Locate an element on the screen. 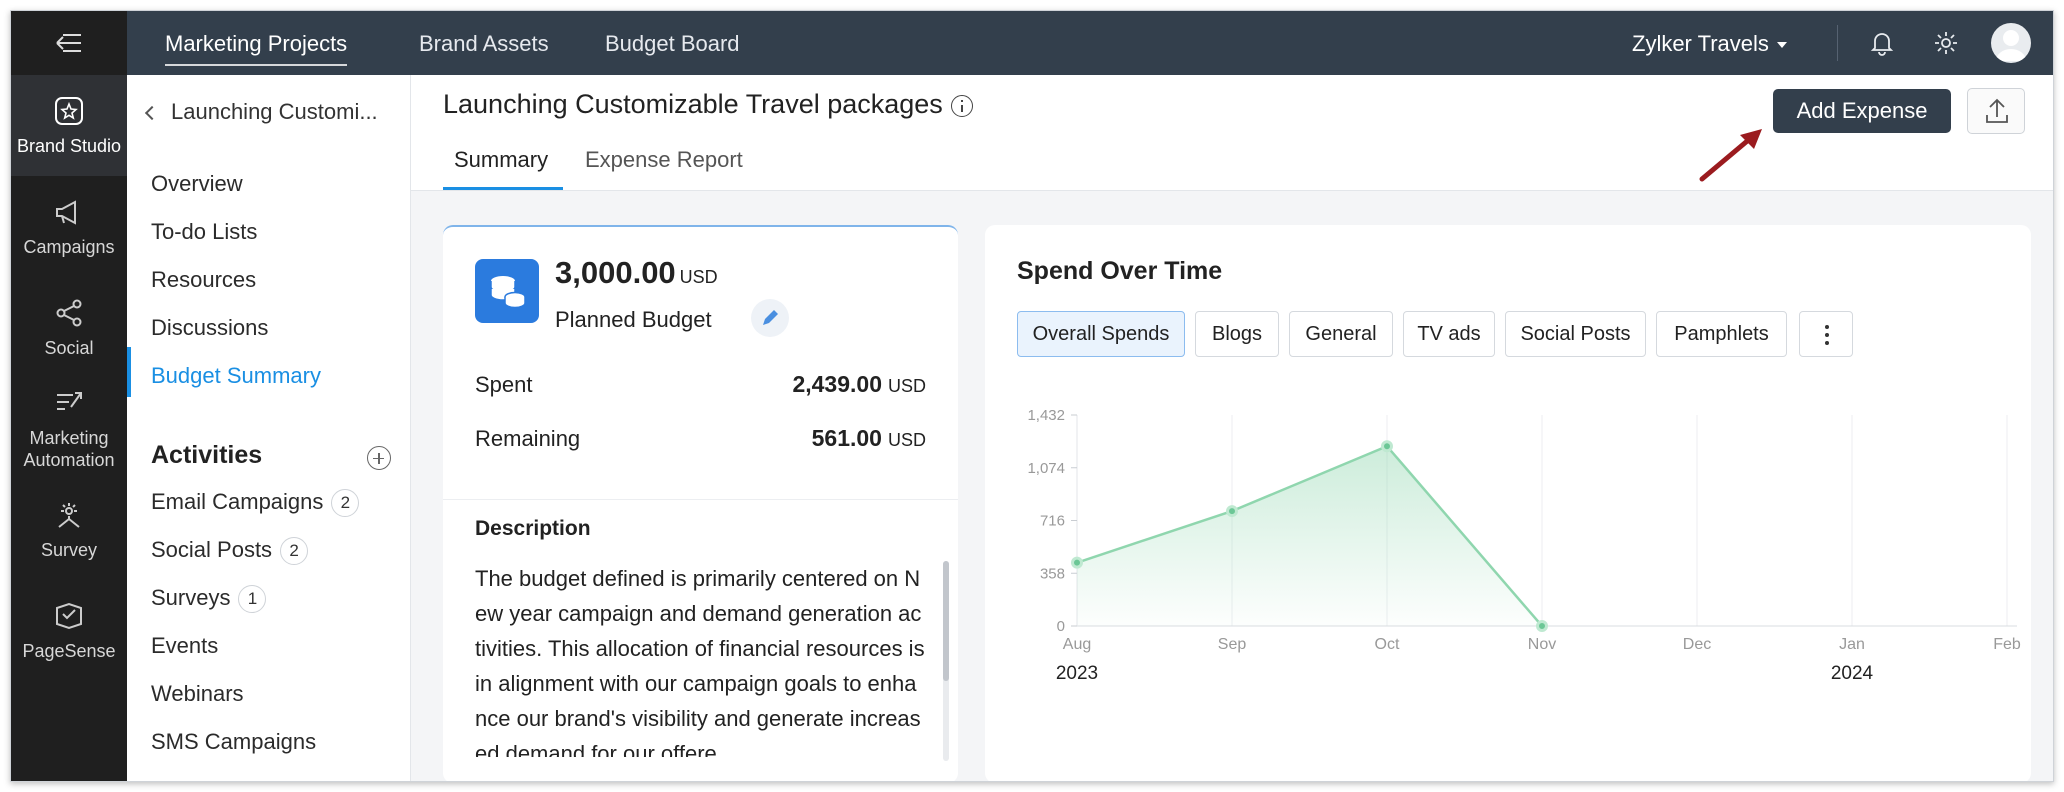 The image size is (2064, 792). spent-label: Spent is located at coordinates (504, 384).